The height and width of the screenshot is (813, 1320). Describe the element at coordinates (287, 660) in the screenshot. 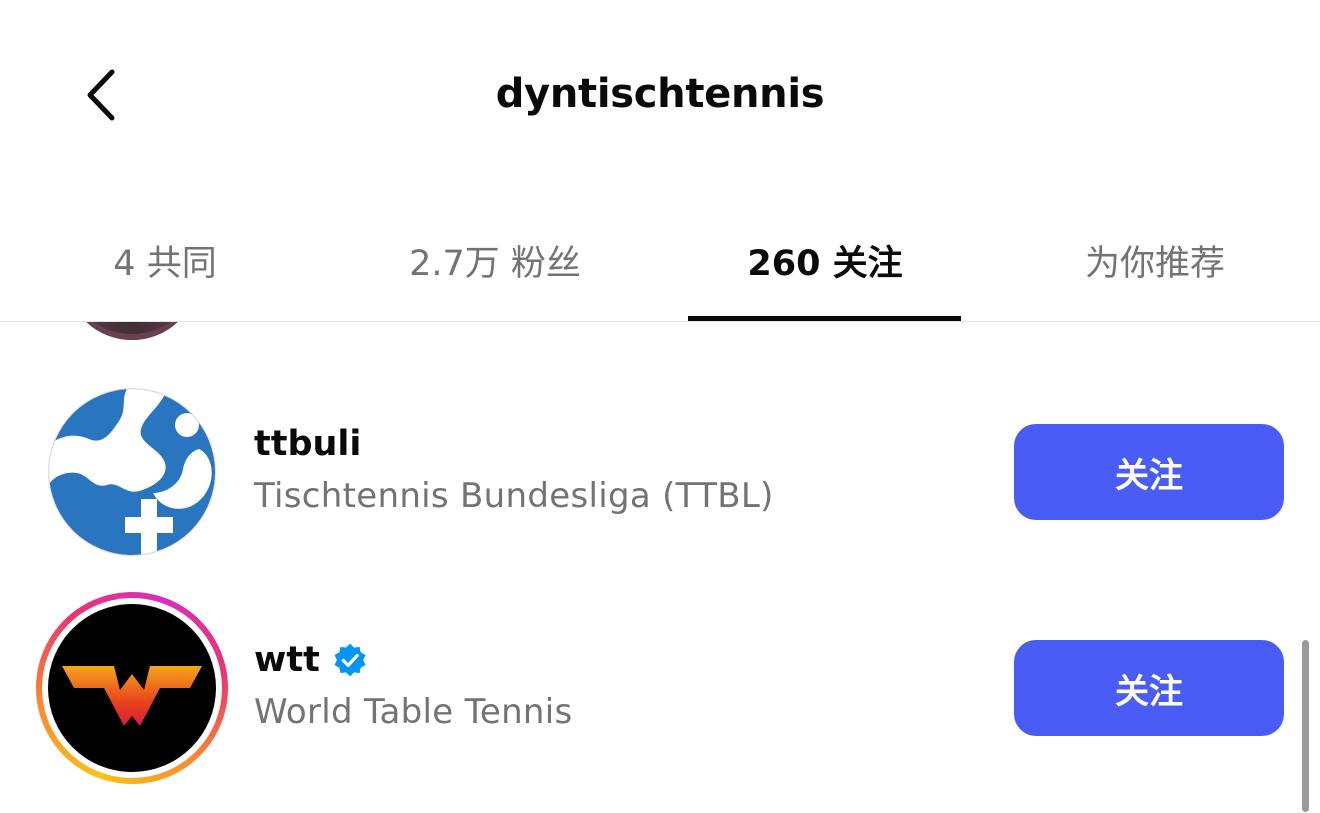

I see `username: wtt` at that location.